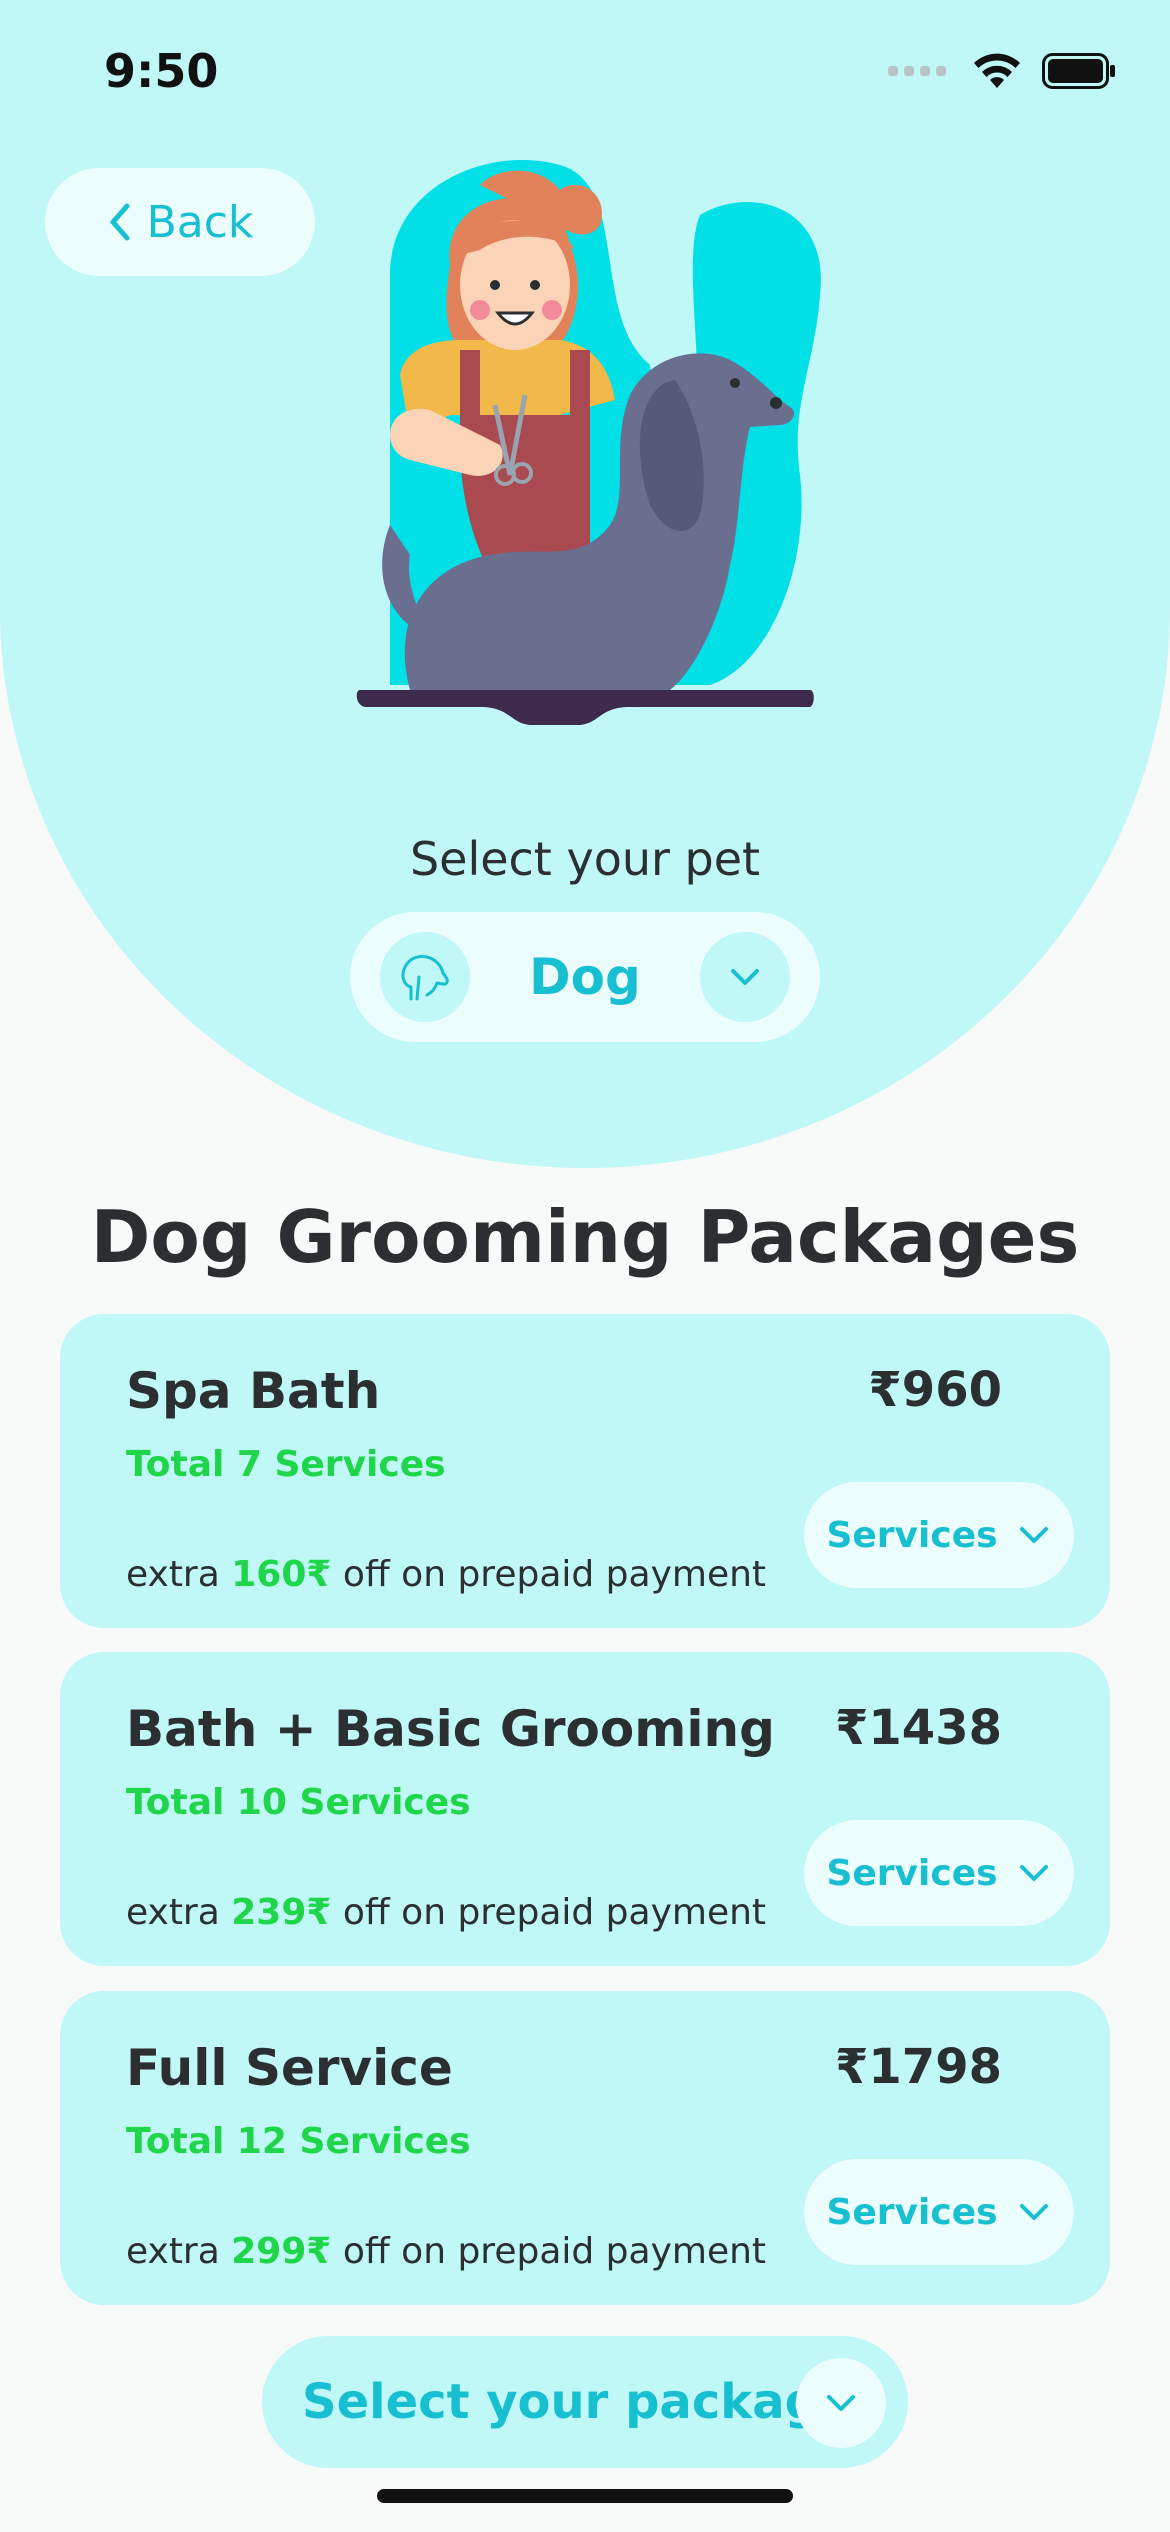  What do you see at coordinates (281, 2251) in the screenshot?
I see `offer-amount: 299₹` at bounding box center [281, 2251].